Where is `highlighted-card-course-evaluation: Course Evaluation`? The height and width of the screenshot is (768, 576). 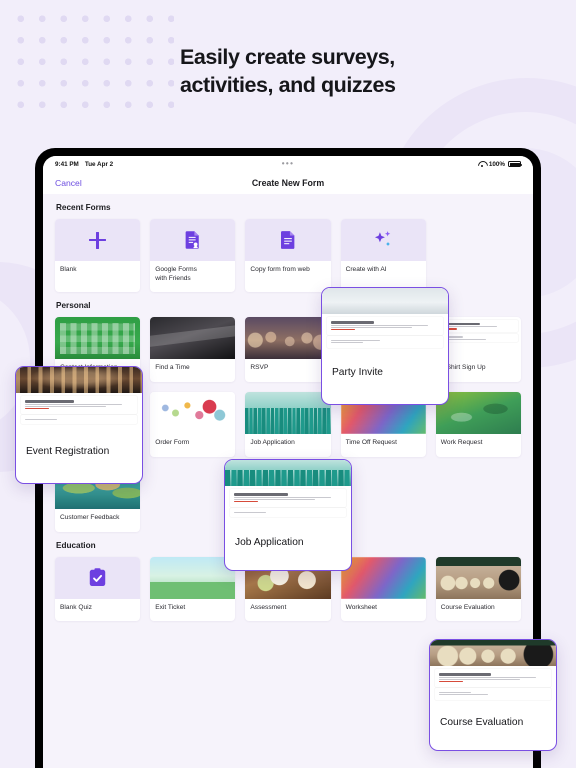
highlighted-card-course-evaluation: Course Evaluation is located at coordinates (493, 695).